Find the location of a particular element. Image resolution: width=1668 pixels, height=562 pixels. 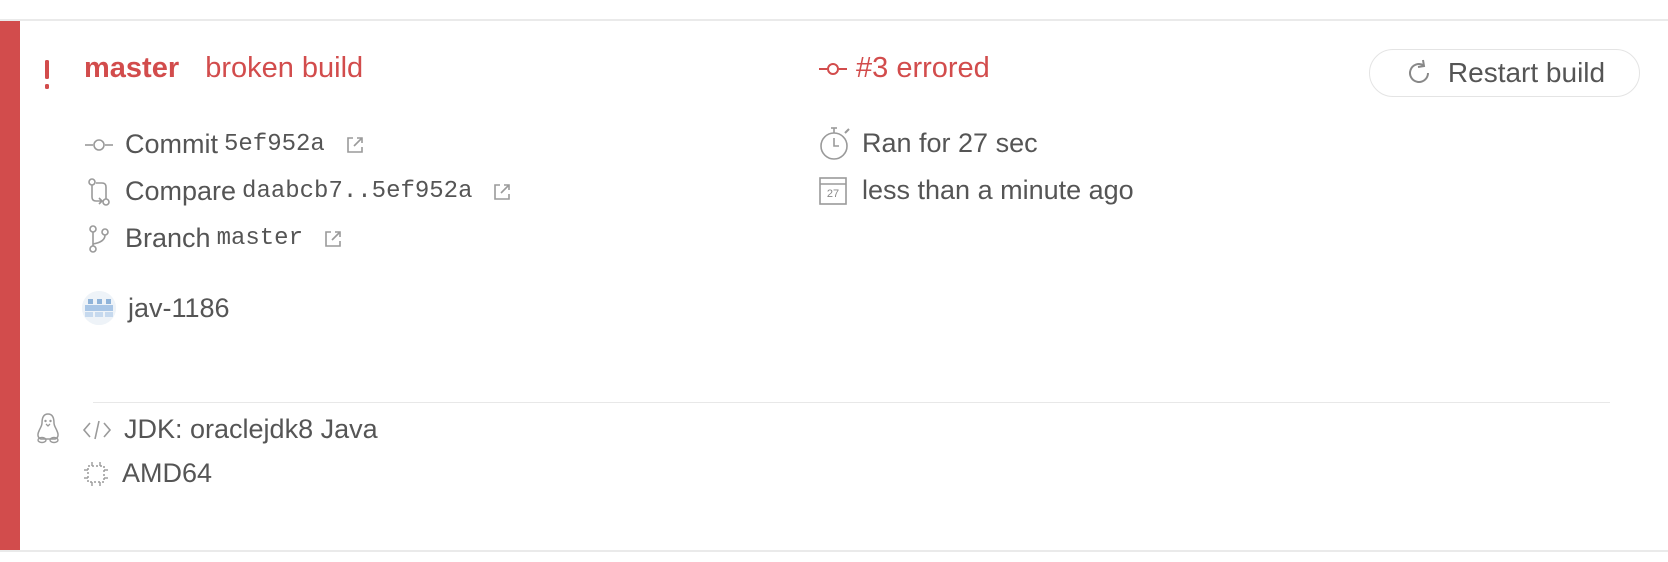

compare-icon is located at coordinates (99, 192).